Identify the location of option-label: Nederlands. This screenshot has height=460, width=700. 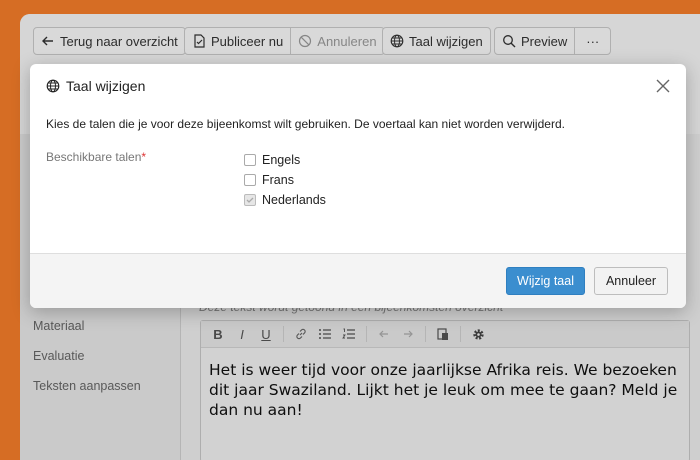
(294, 200).